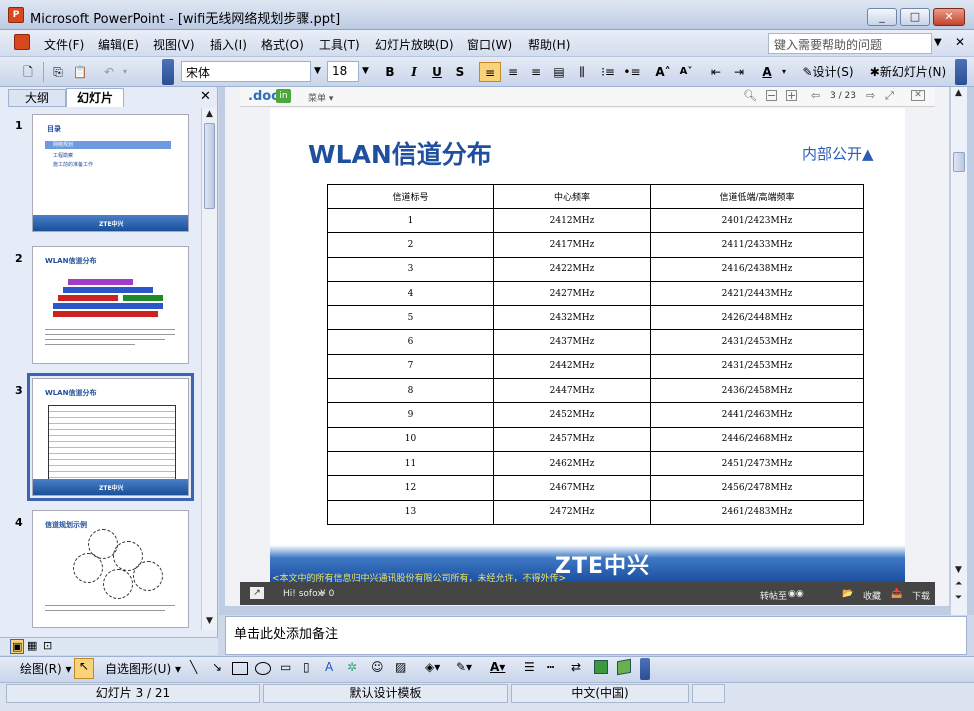  What do you see at coordinates (285, 667) in the screenshot?
I see `textbox-icon: ▭` at bounding box center [285, 667].